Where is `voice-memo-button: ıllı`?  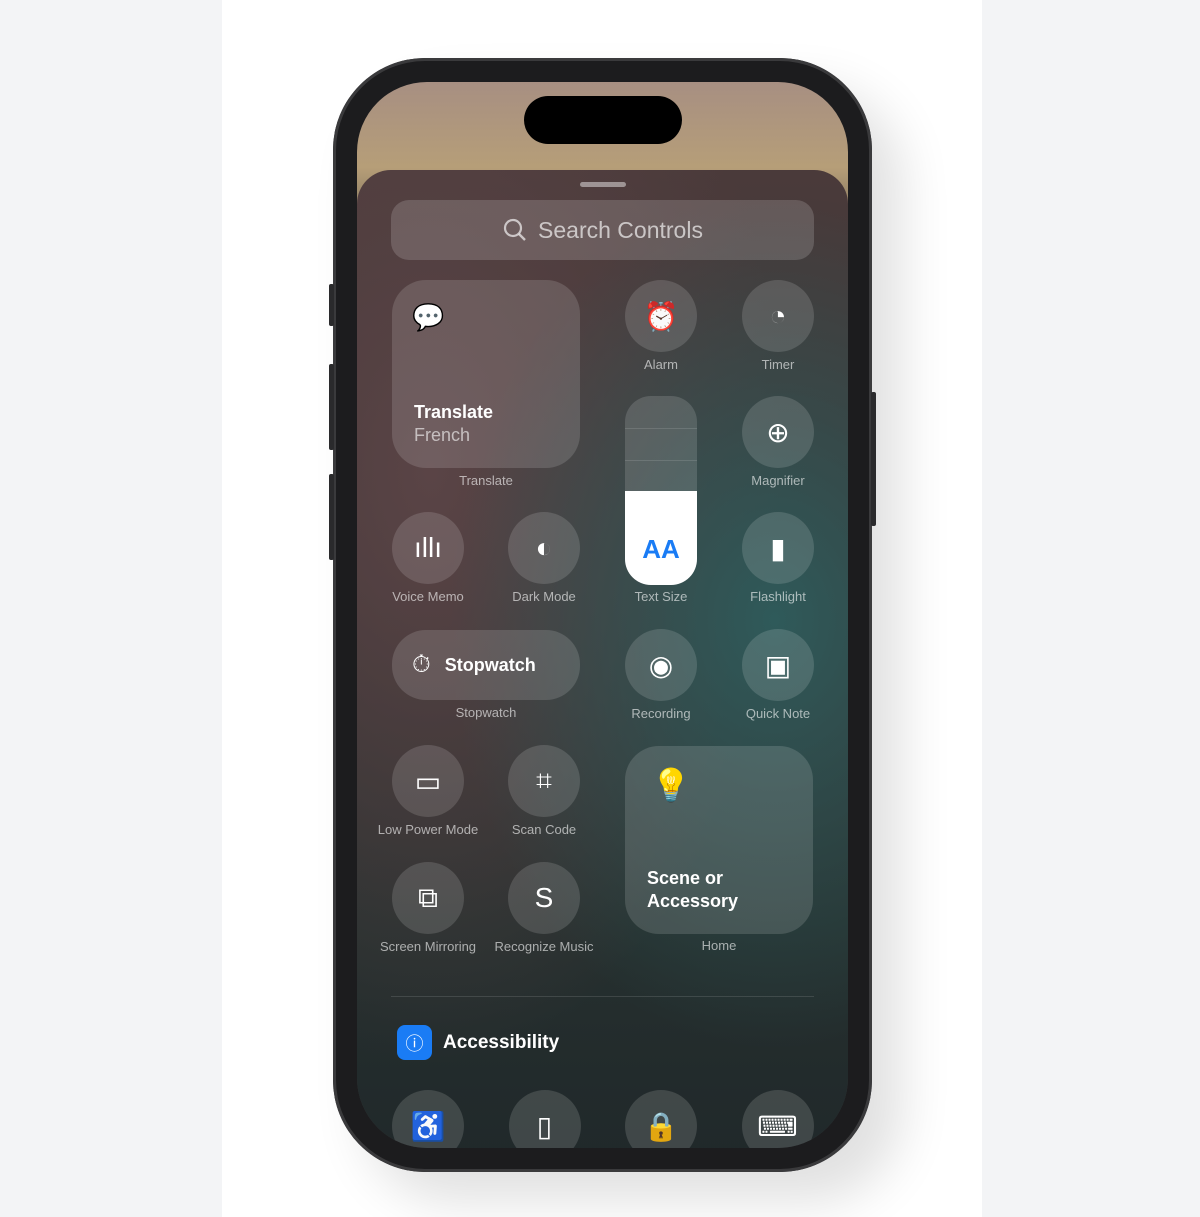 voice-memo-button: ıllı is located at coordinates (428, 548).